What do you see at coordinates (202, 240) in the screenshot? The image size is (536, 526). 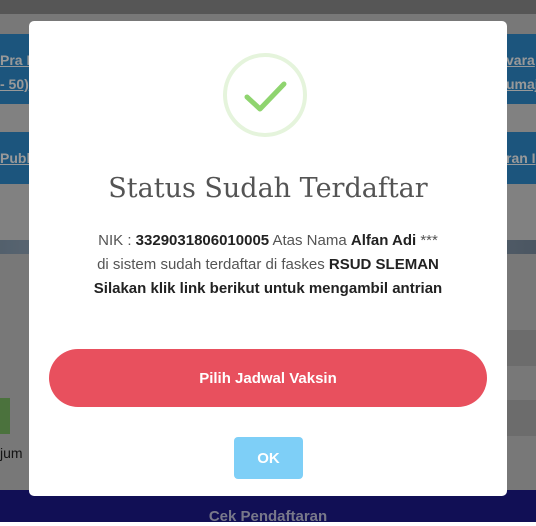 I see `nik-value: 3329031806010005` at bounding box center [202, 240].